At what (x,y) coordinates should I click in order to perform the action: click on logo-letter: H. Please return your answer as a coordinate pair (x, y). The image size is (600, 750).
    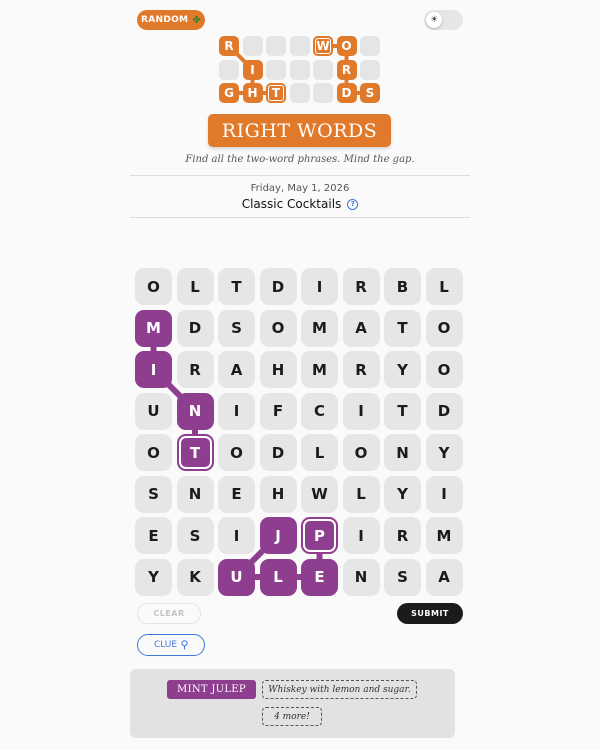
    Looking at the image, I should click on (252, 93).